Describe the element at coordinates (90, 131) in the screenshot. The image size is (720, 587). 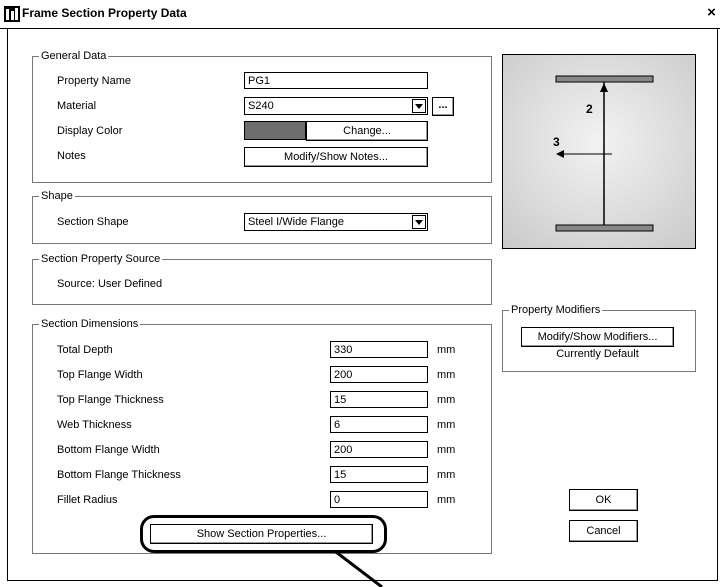
I see `display-color-label: Display Color` at that location.